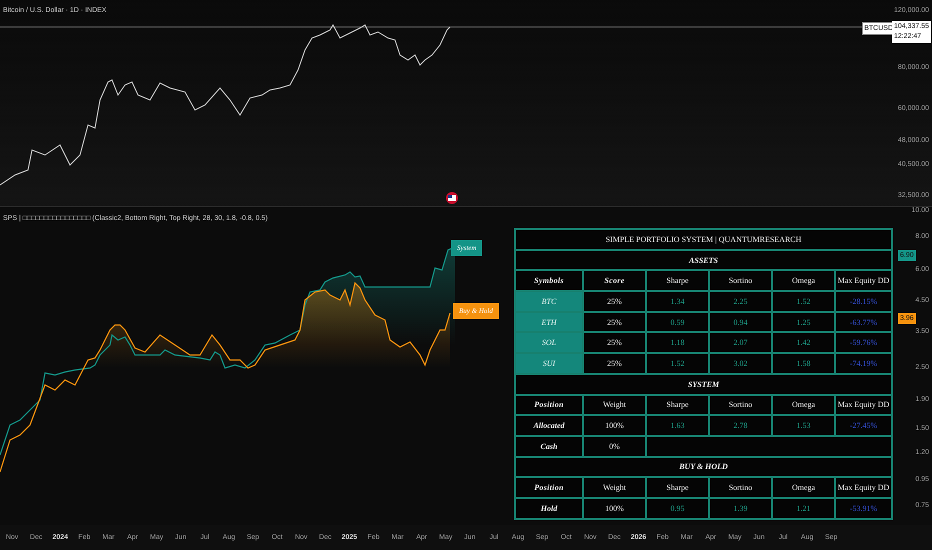 The height and width of the screenshot is (550, 932). I want to click on symbol-cell: SOL, so click(549, 343).